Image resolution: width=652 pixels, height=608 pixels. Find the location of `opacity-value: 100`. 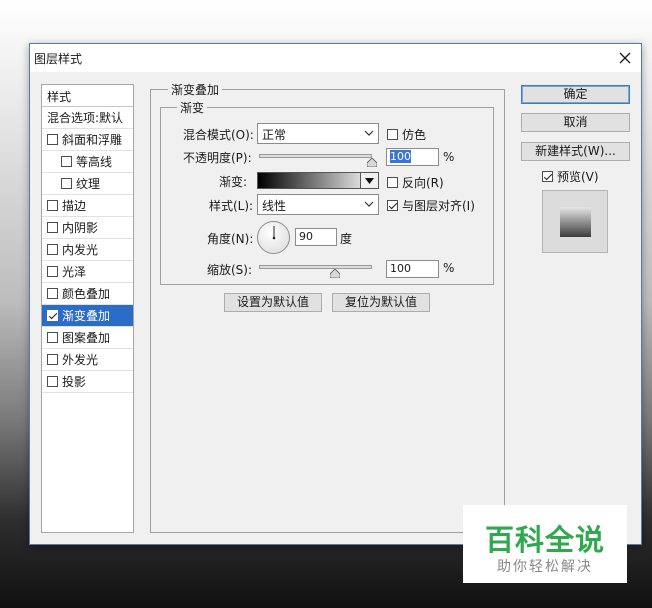

opacity-value: 100 is located at coordinates (400, 156).